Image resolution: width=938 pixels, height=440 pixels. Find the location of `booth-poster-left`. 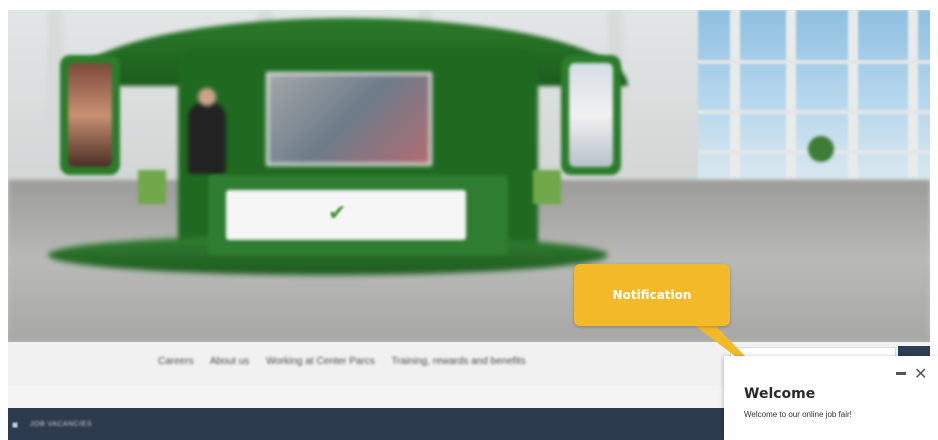

booth-poster-left is located at coordinates (90, 115).